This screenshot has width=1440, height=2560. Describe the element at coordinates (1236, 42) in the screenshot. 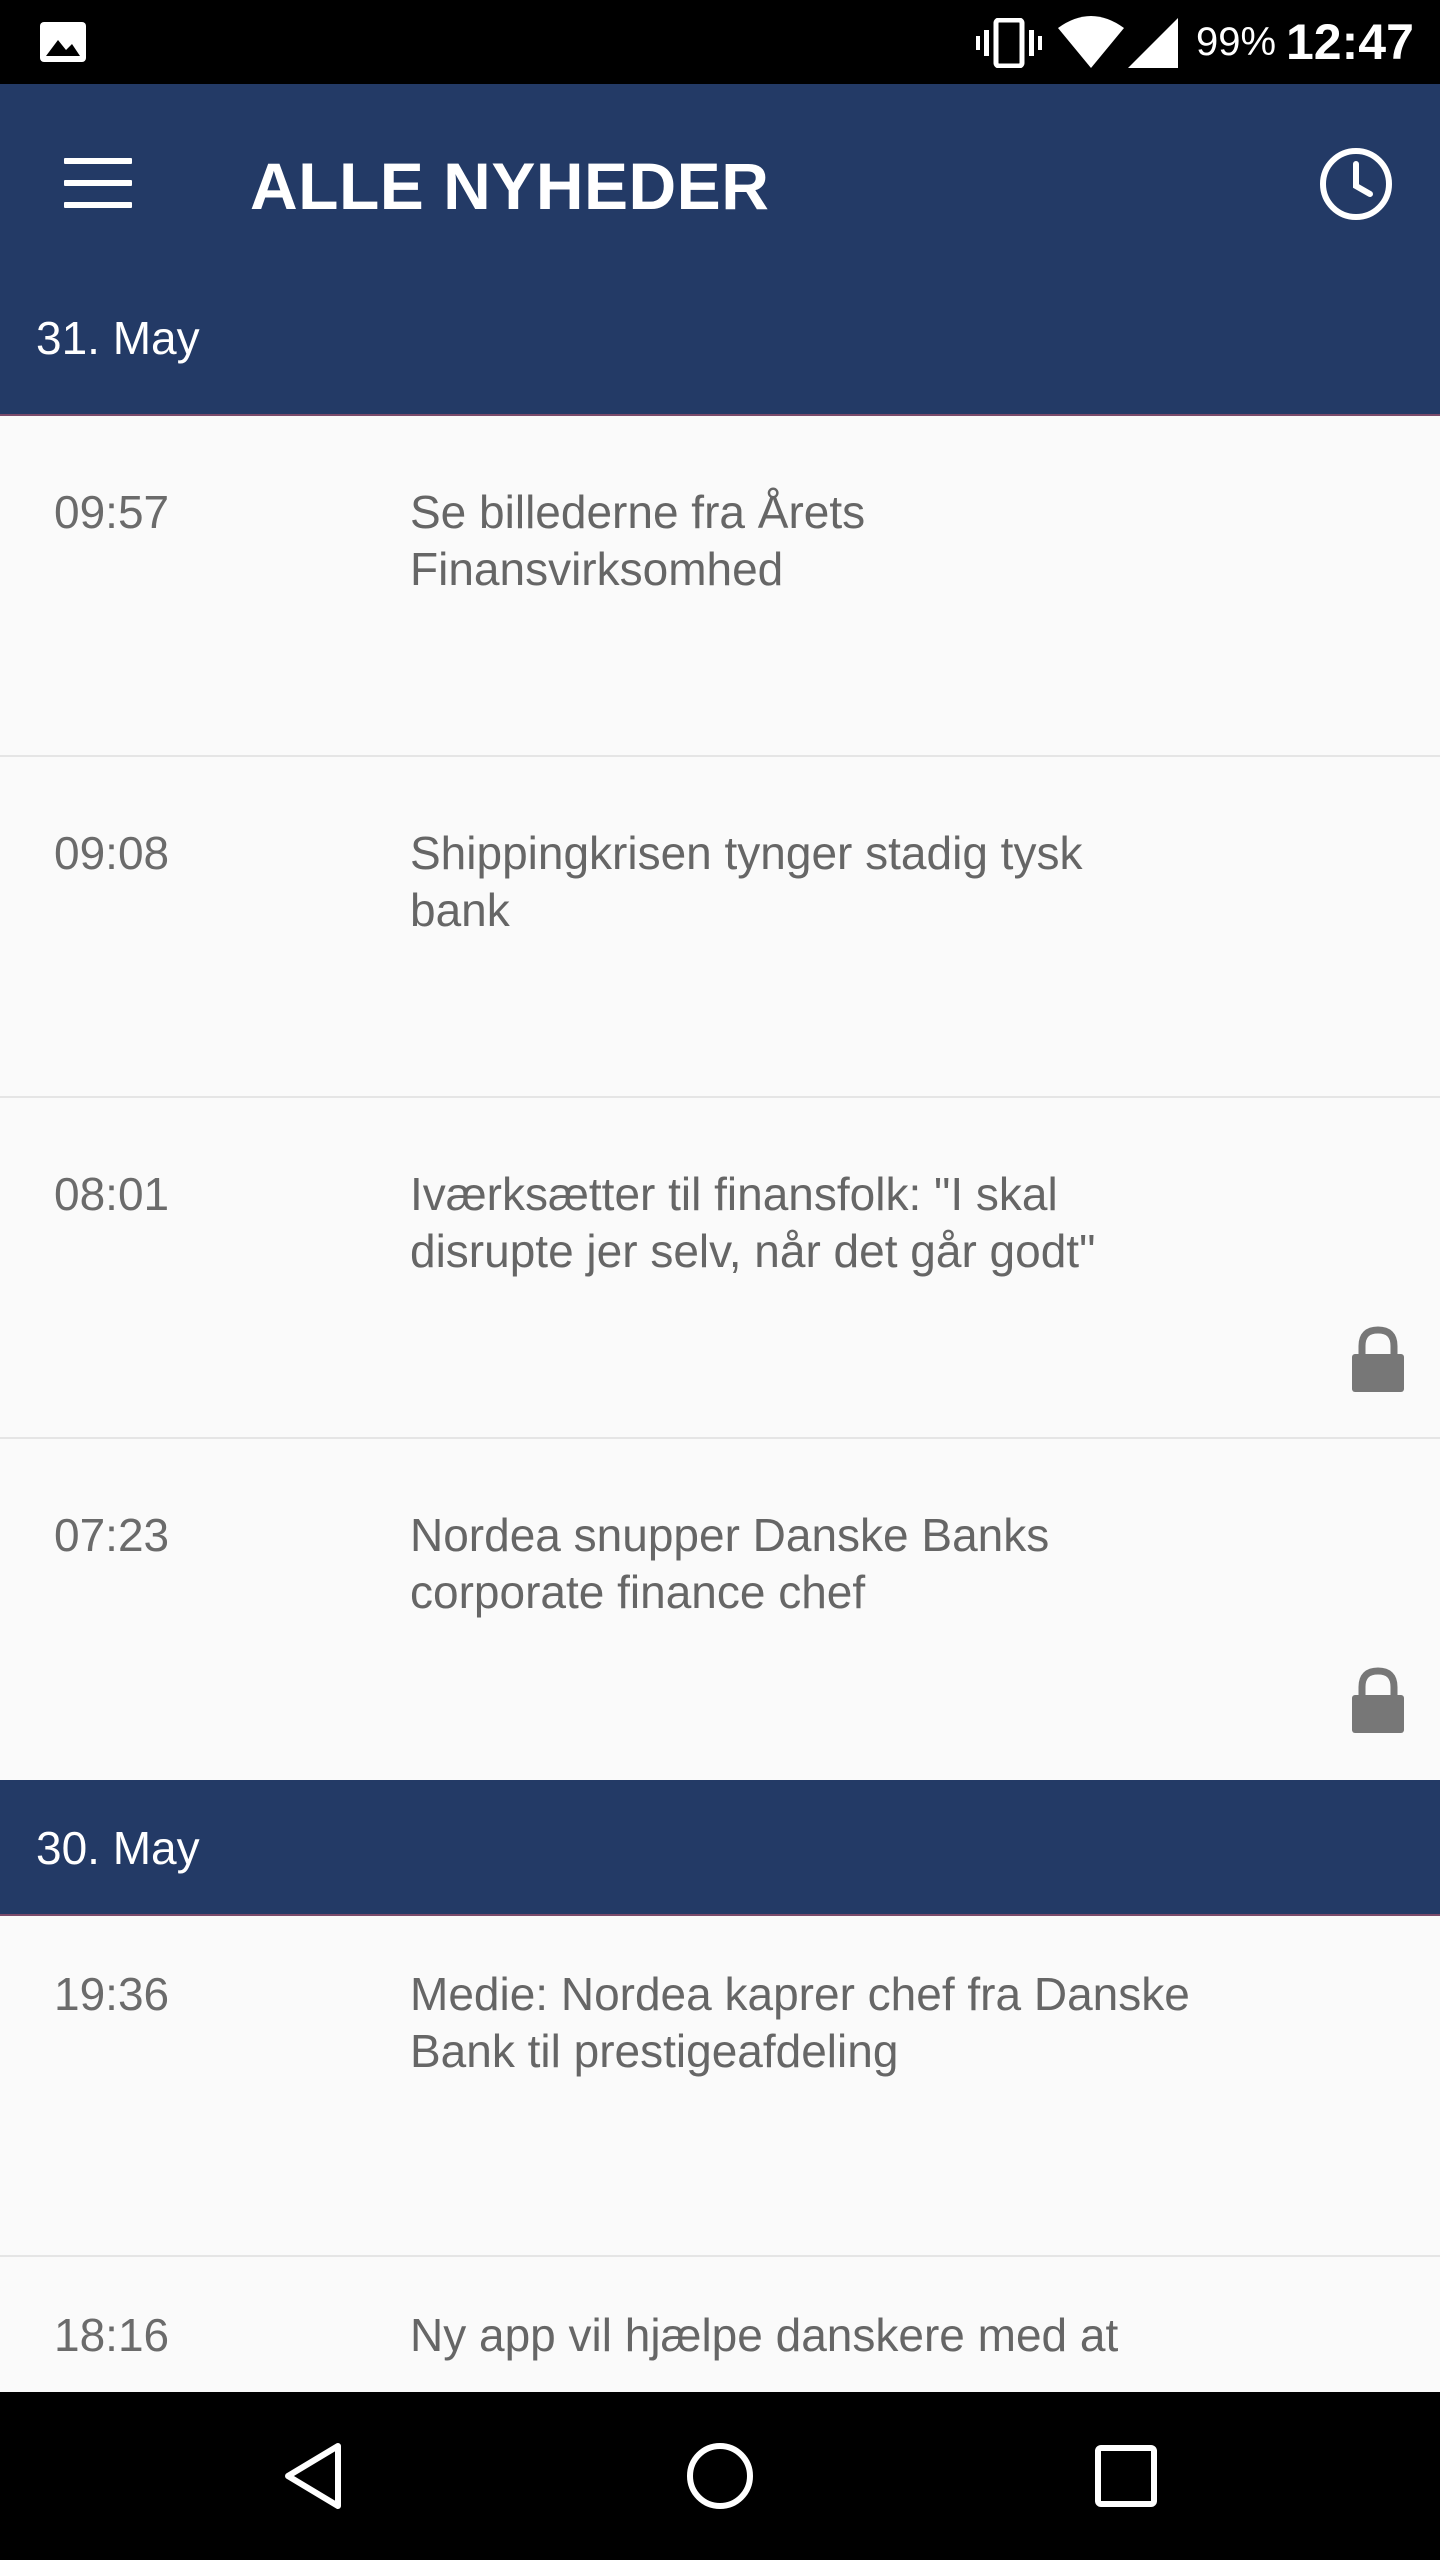

I see `battery-percentage: 99%` at that location.